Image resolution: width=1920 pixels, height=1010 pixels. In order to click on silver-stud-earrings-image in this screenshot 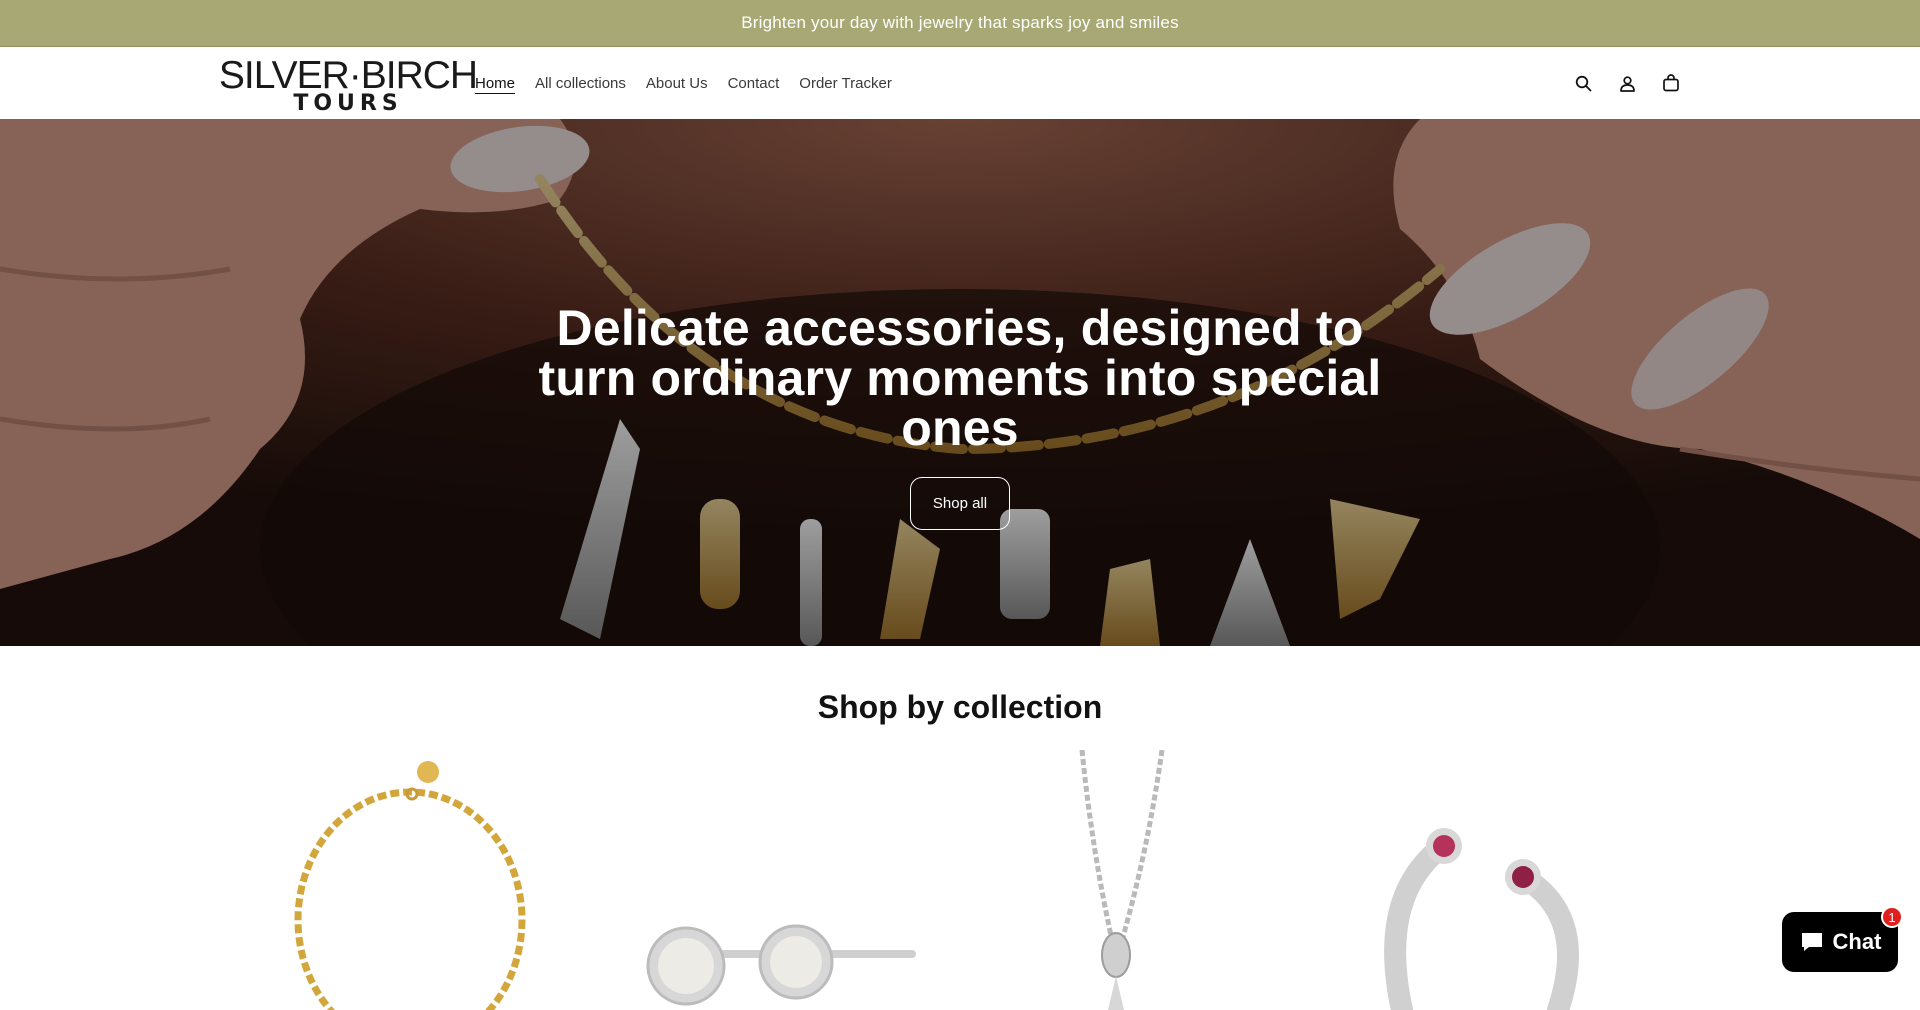, I will do `click(781, 965)`.